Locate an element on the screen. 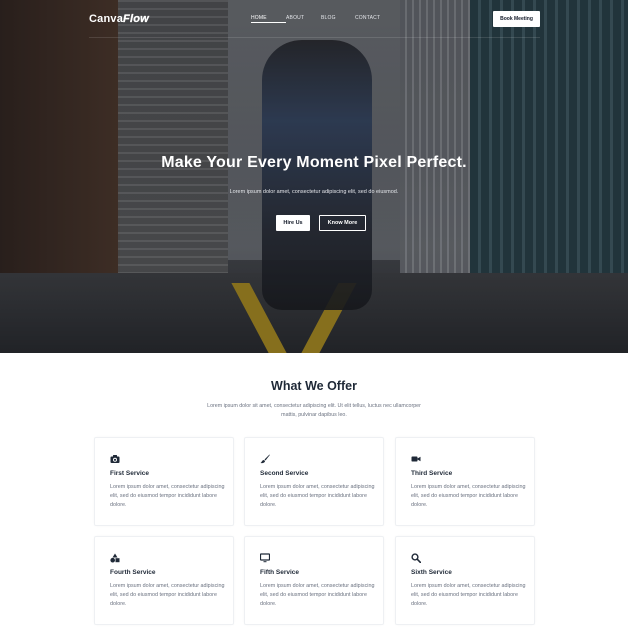 This screenshot has width=628, height=628. hero-buttons: Hire Us Know More is located at coordinates (321, 223).